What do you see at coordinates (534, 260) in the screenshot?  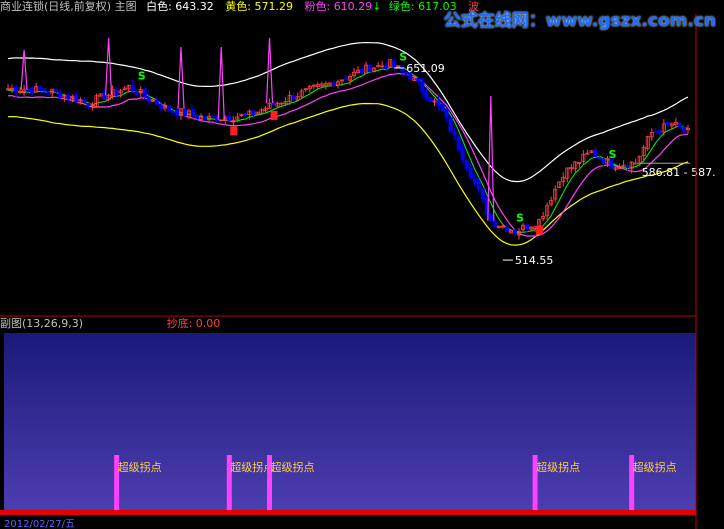 I see `low-price-label: 514.55` at bounding box center [534, 260].